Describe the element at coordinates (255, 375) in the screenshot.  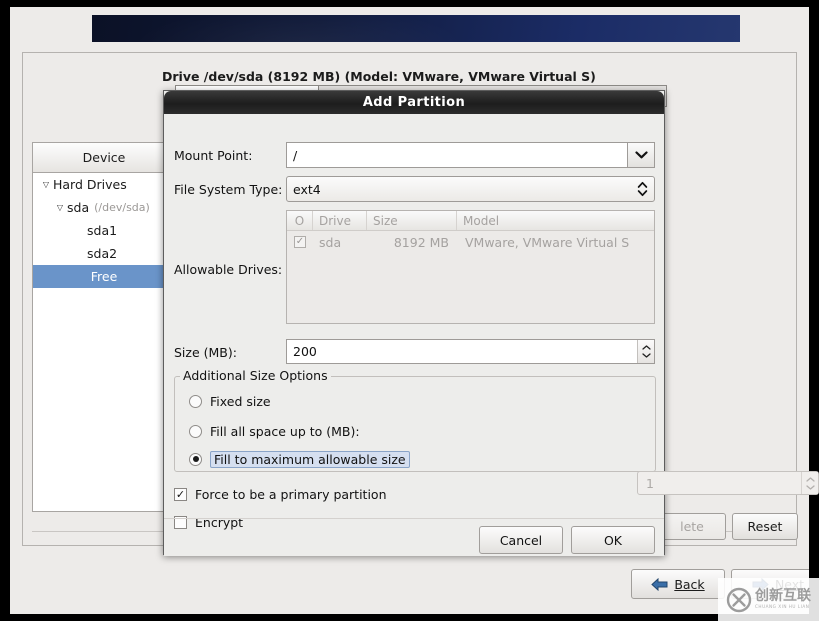
I see `additional-size-options-title: Additional Size Options` at that location.